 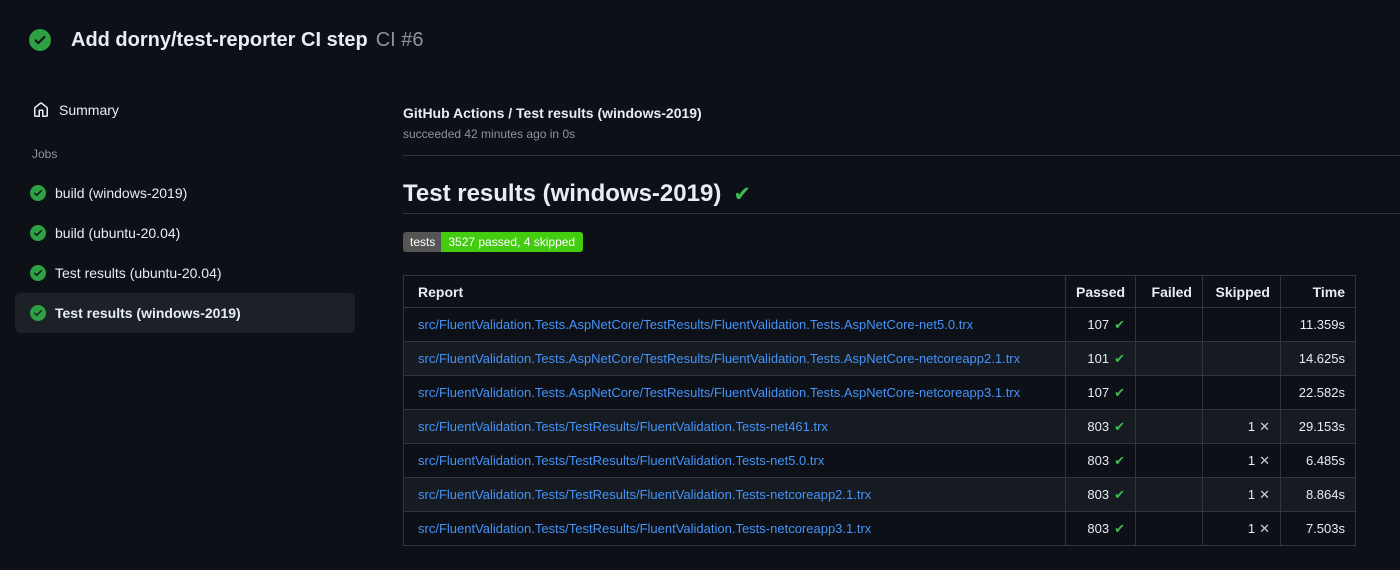 What do you see at coordinates (40, 40) in the screenshot?
I see `run-success-check-circle-icon` at bounding box center [40, 40].